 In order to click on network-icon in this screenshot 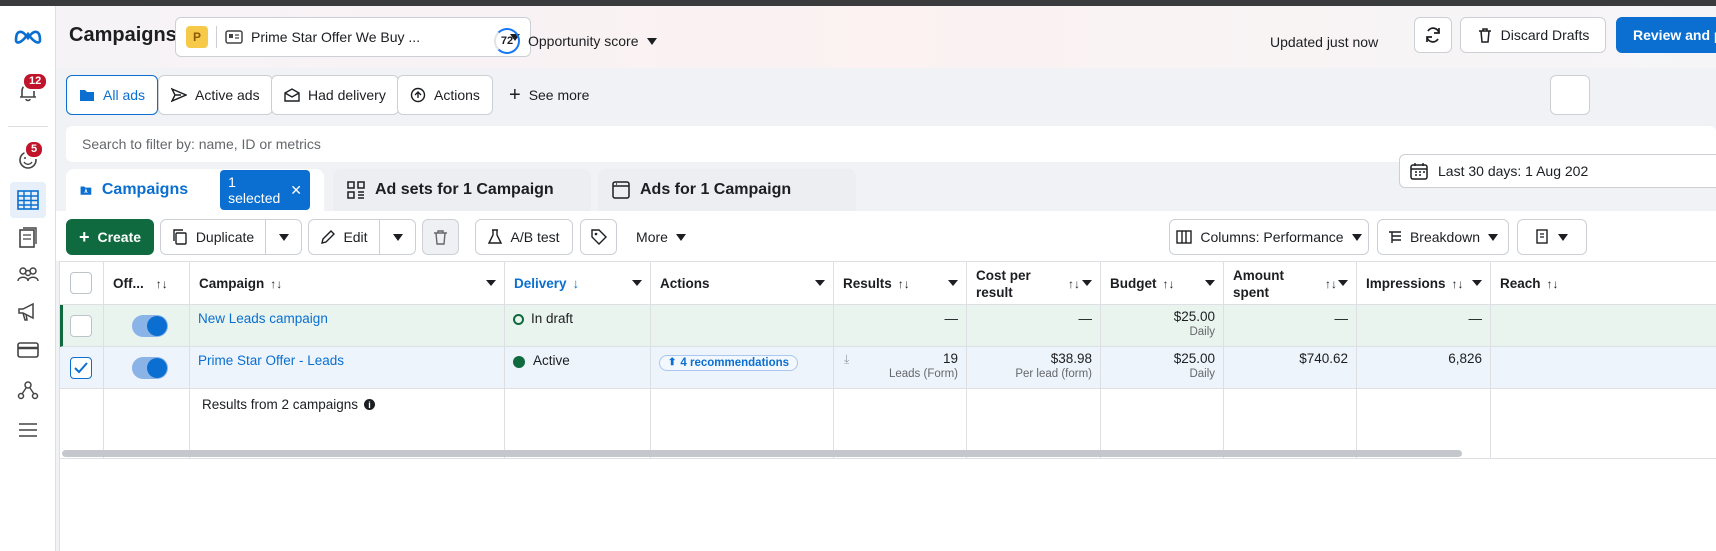, I will do `click(28, 390)`.